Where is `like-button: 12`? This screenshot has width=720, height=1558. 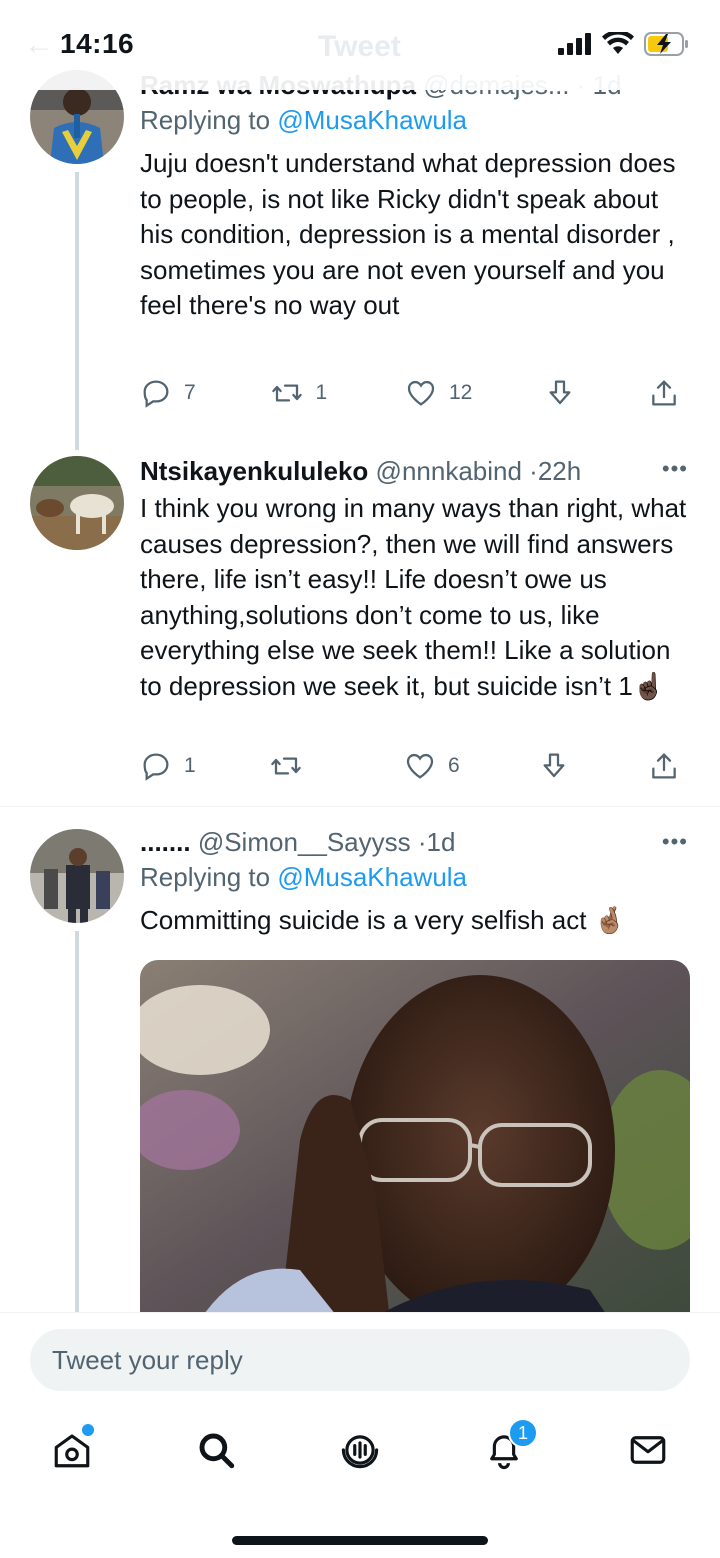 like-button: 12 is located at coordinates (474, 393).